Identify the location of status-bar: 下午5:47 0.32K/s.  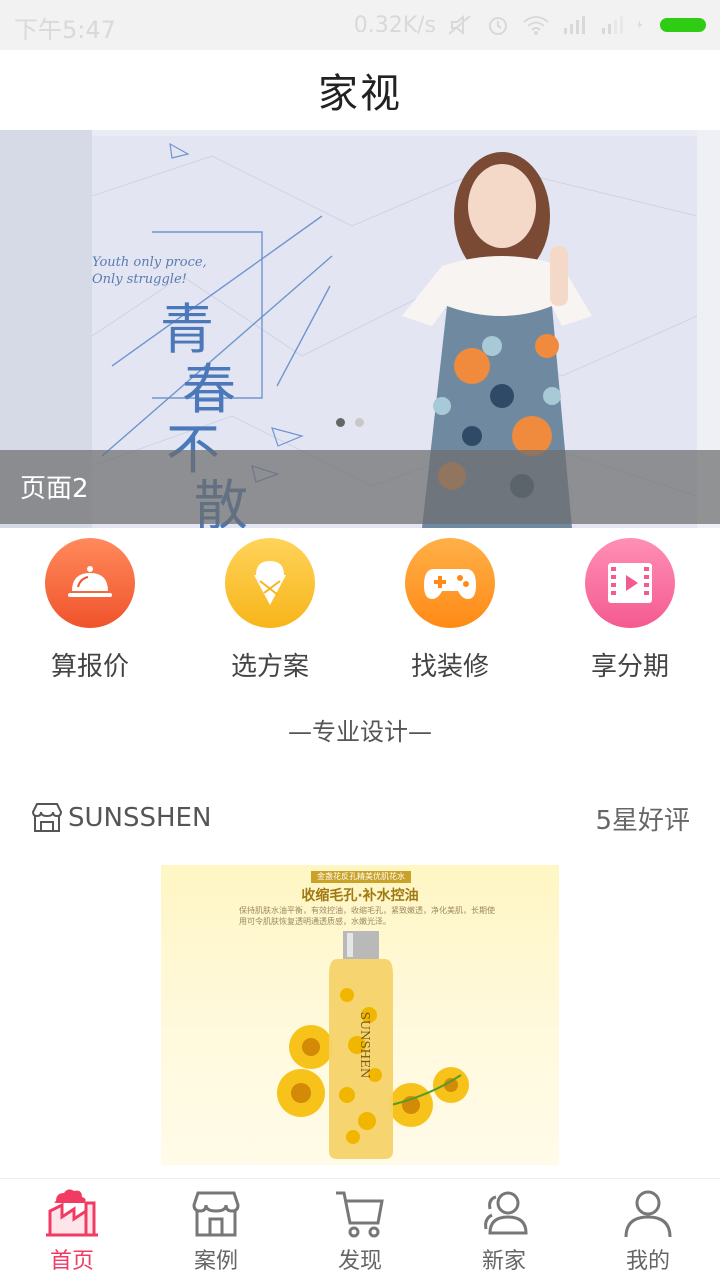
(360, 25).